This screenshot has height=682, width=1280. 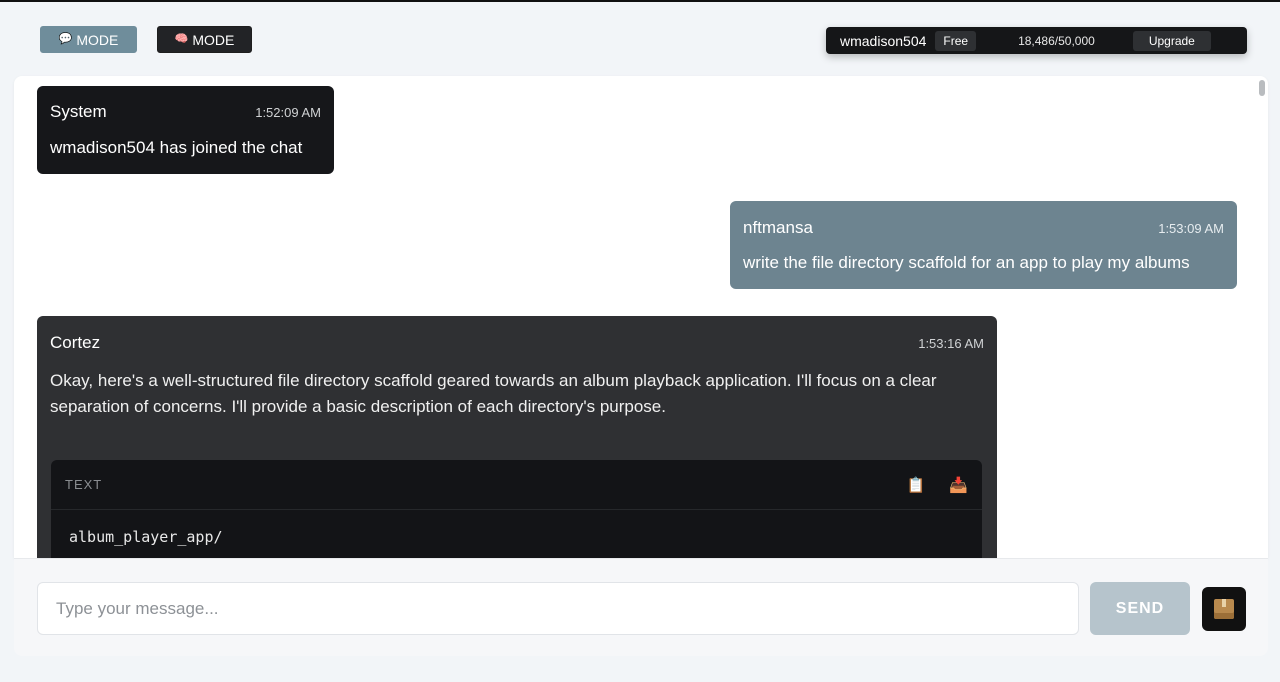 I want to click on usage-counter: 18,486/50,000, so click(x=1056, y=40).